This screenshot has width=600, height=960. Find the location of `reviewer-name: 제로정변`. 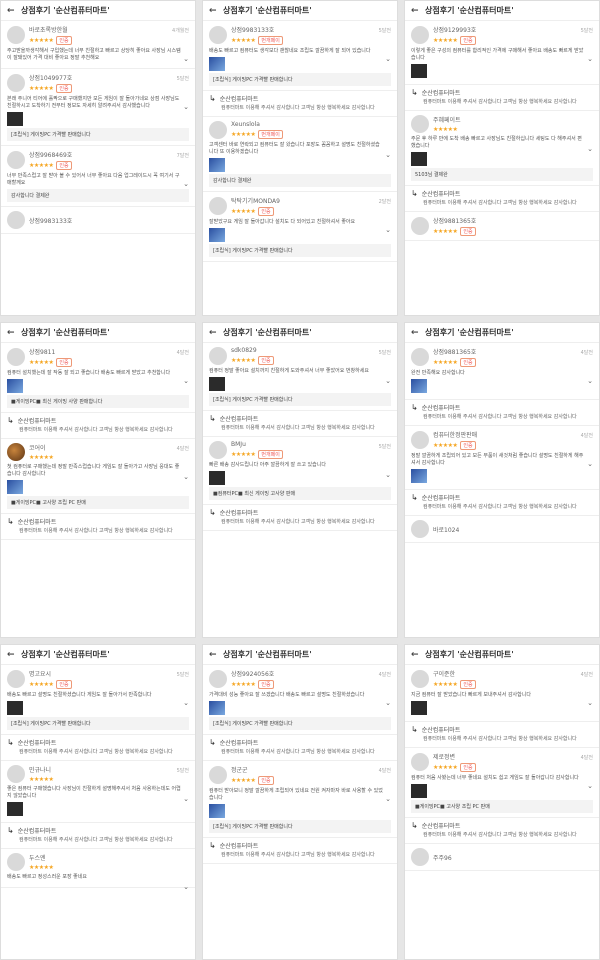

reviewer-name: 제로정변 is located at coordinates (513, 756).